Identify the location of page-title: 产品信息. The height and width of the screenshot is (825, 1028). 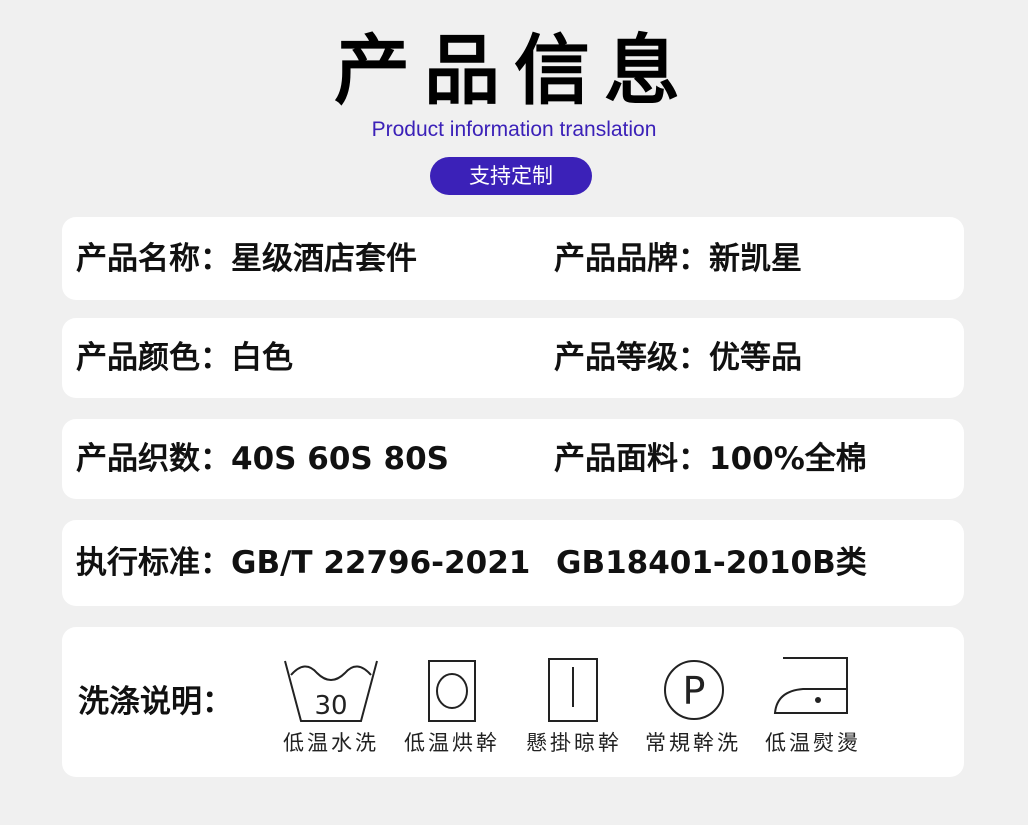
(514, 70).